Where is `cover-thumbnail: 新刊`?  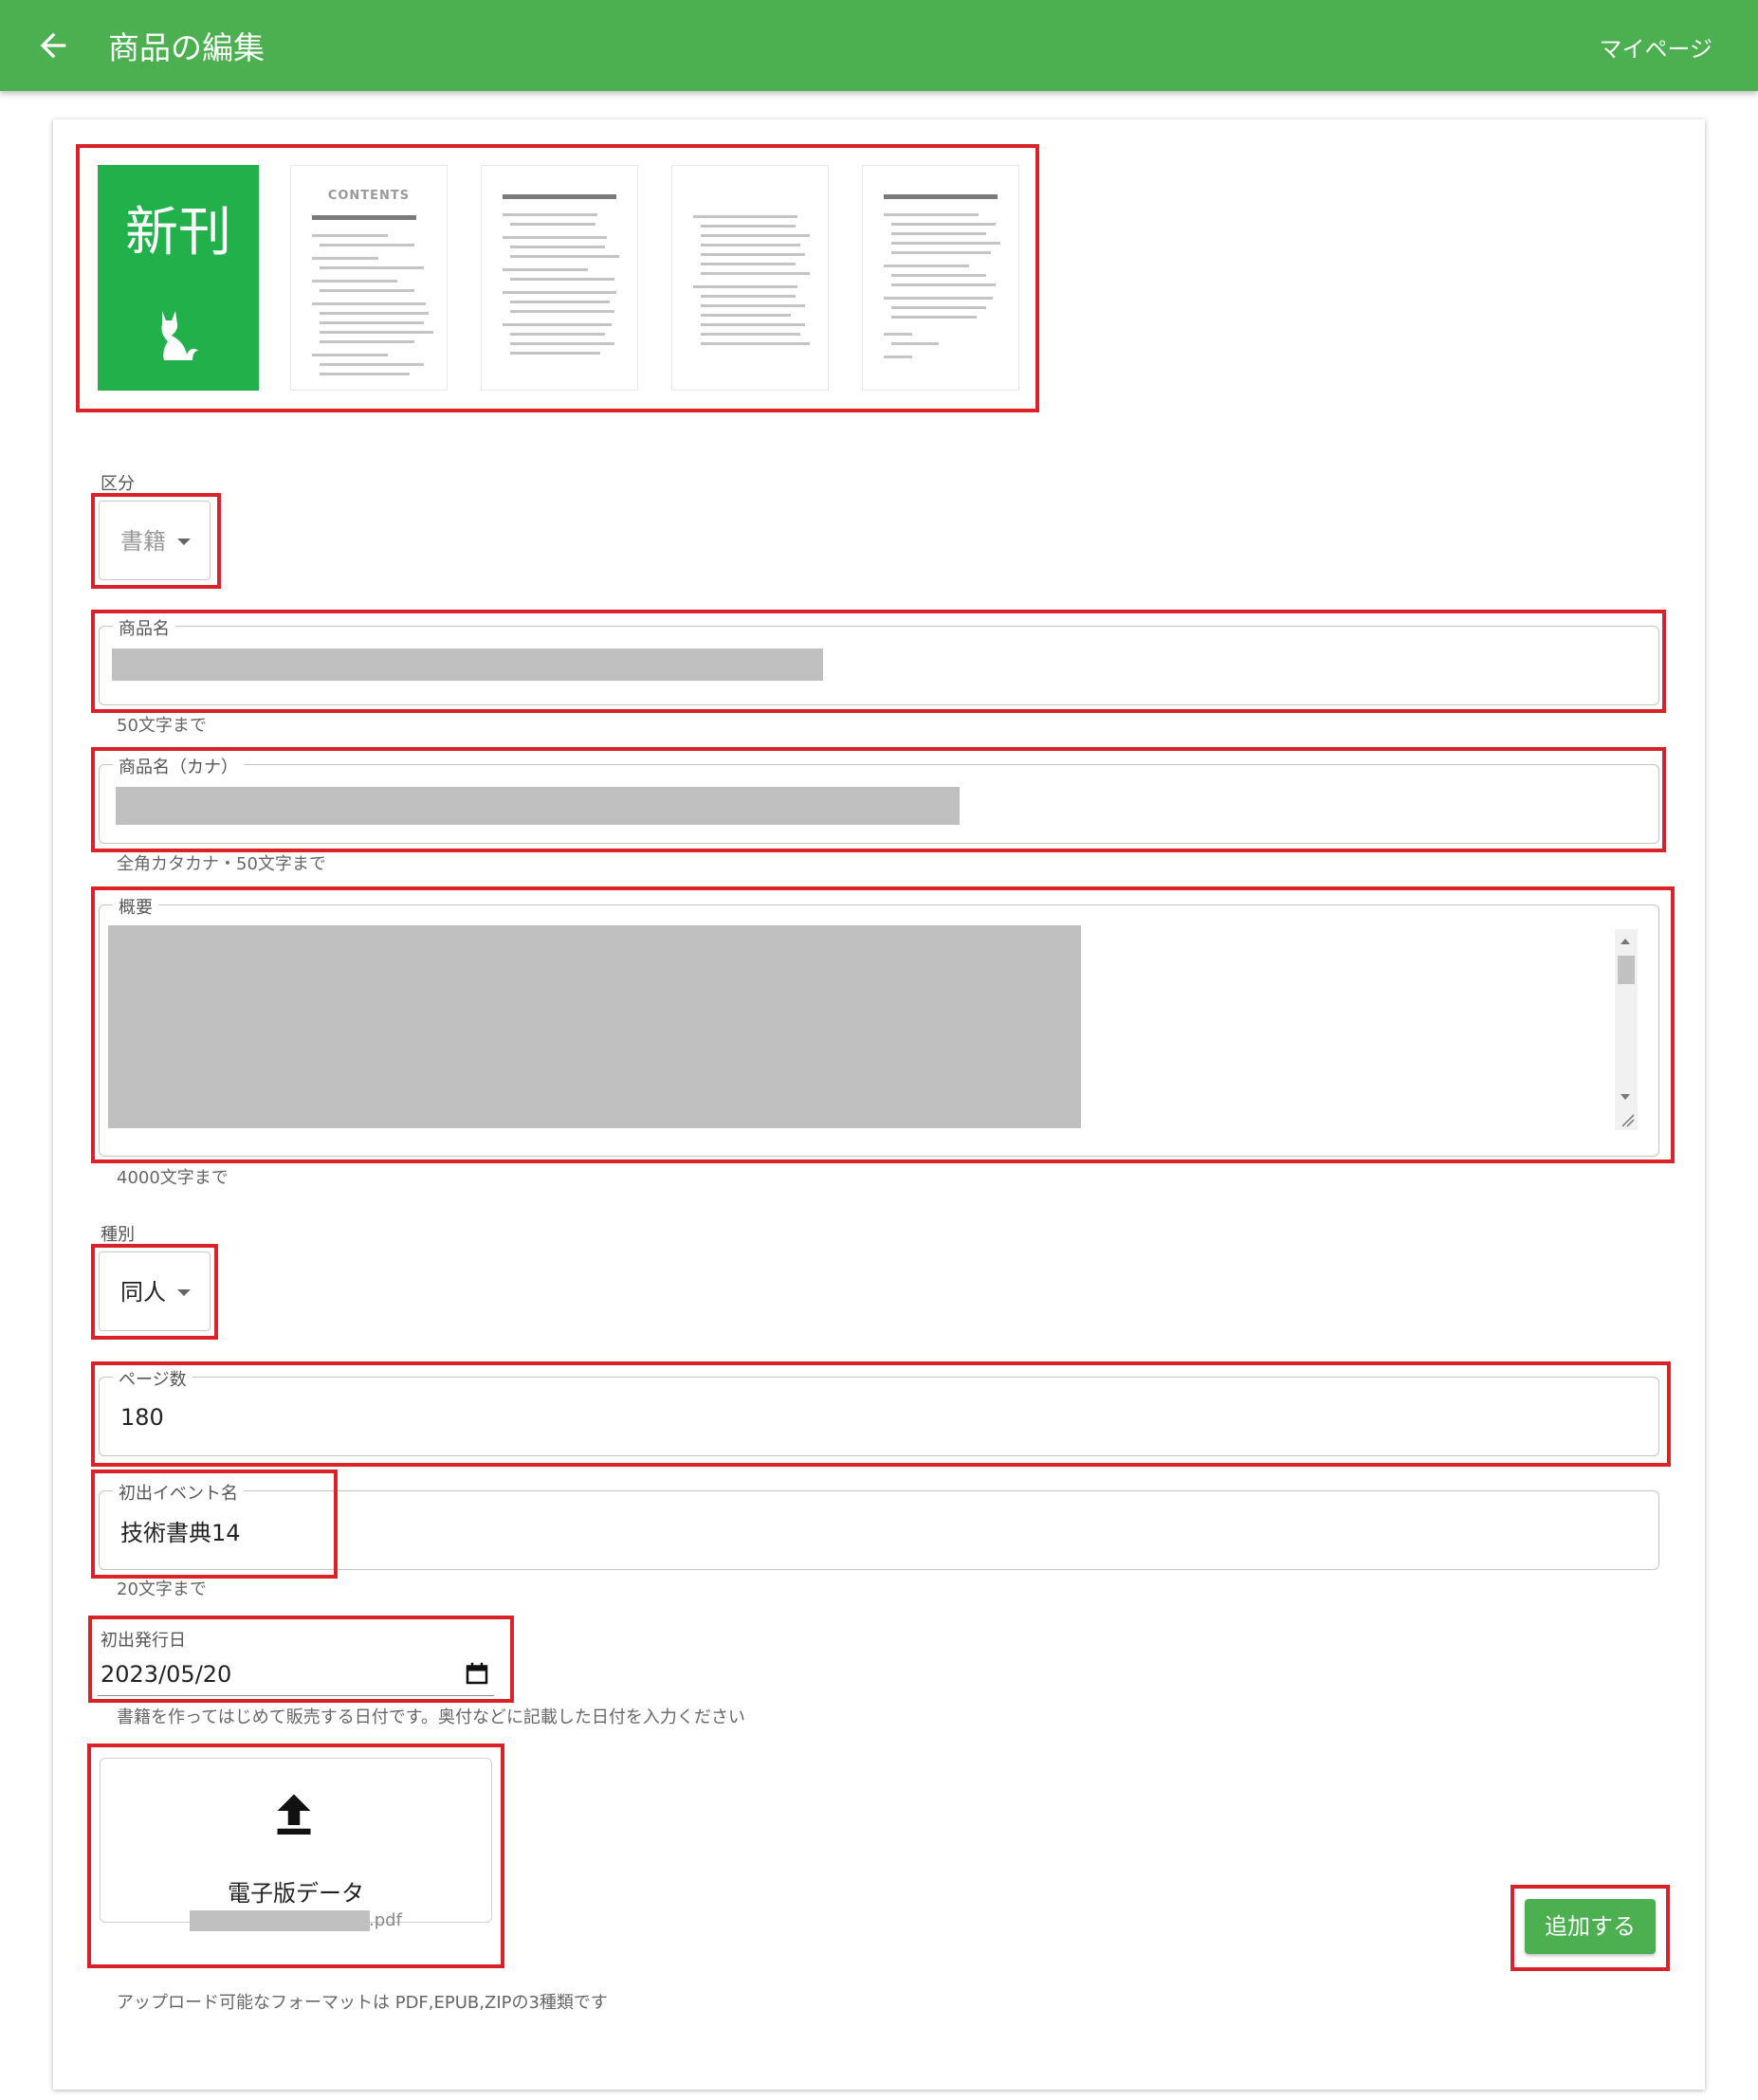
cover-thumbnail: 新刊 is located at coordinates (178, 278).